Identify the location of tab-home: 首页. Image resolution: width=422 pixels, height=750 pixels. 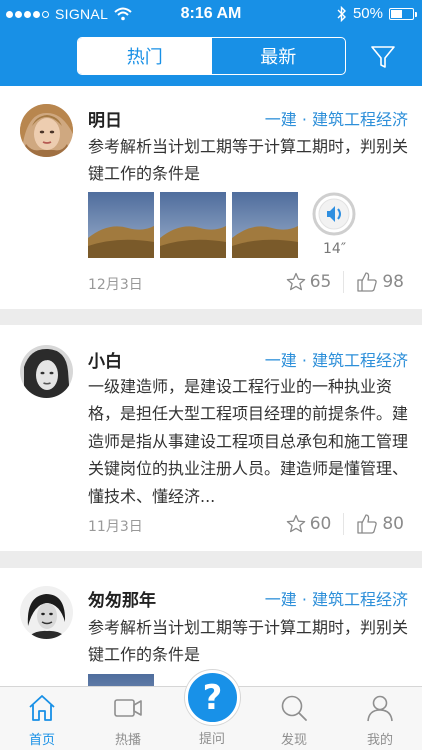
(42, 718).